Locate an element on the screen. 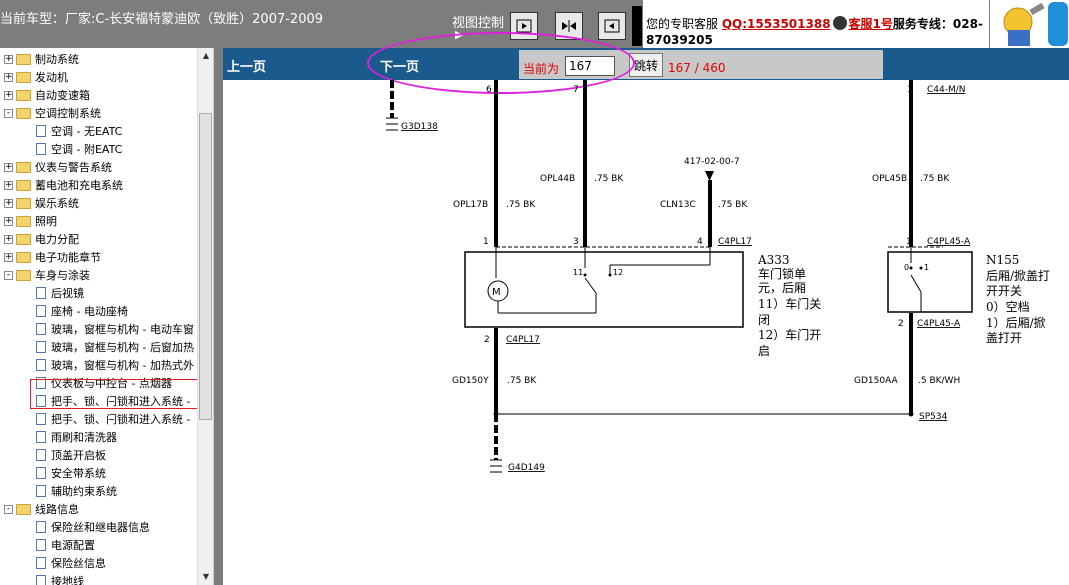 Image resolution: width=1069 pixels, height=585 pixels. tree-leaf: 玻璃，窗框与机构 - 加热式外 is located at coordinates (115, 365).